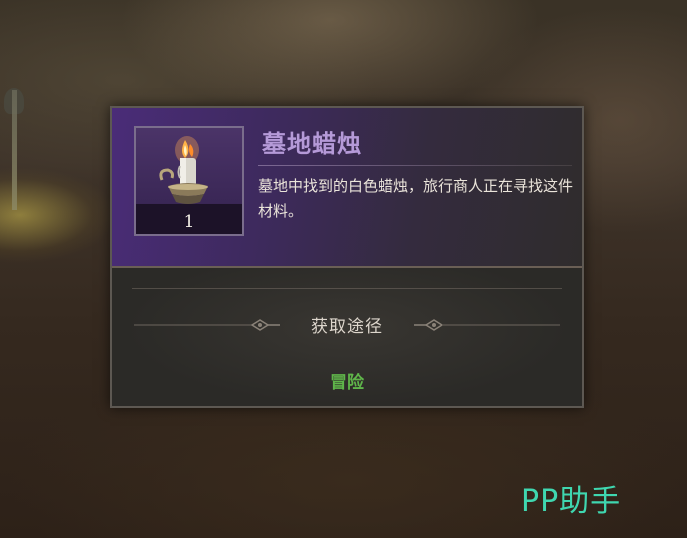 This screenshot has width=687, height=538. I want to click on watermark-logo: PP助手, so click(571, 501).